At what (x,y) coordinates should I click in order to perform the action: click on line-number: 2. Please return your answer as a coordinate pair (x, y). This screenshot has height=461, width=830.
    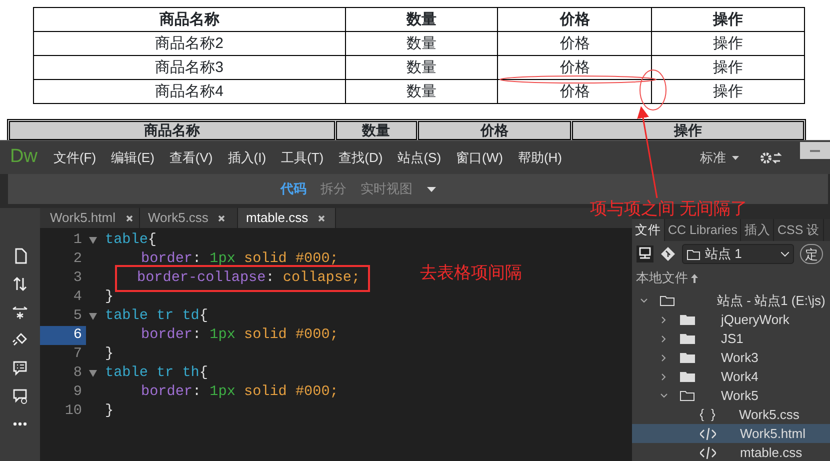
    Looking at the image, I should click on (77, 259).